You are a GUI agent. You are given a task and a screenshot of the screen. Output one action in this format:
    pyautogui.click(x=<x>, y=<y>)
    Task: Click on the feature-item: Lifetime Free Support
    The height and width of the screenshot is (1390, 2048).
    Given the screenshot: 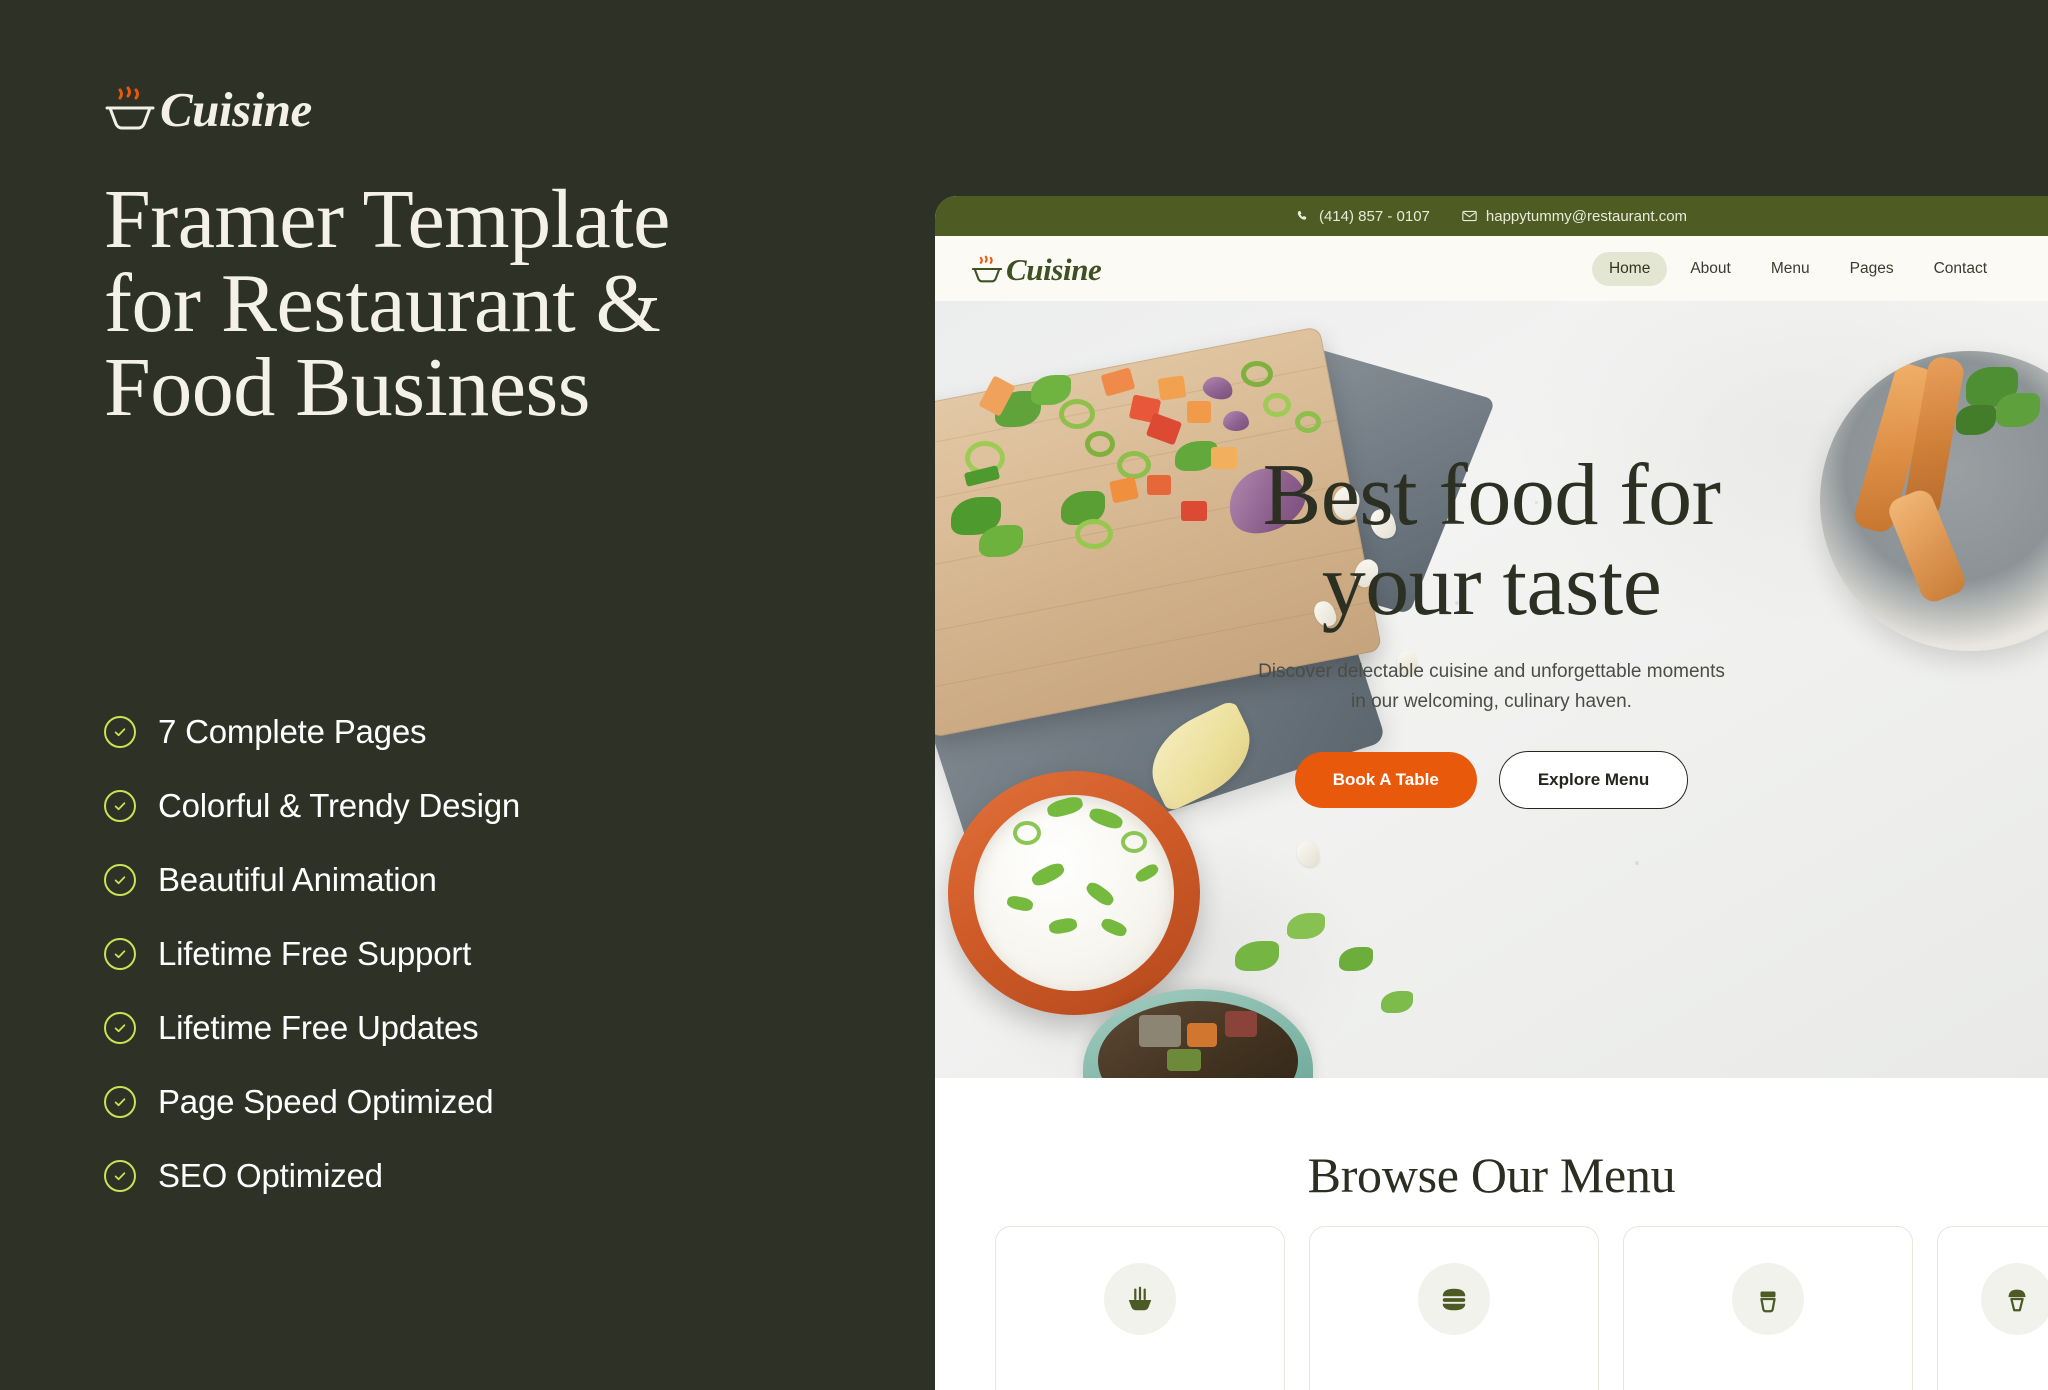 What is the action you would take?
    pyautogui.click(x=312, y=953)
    